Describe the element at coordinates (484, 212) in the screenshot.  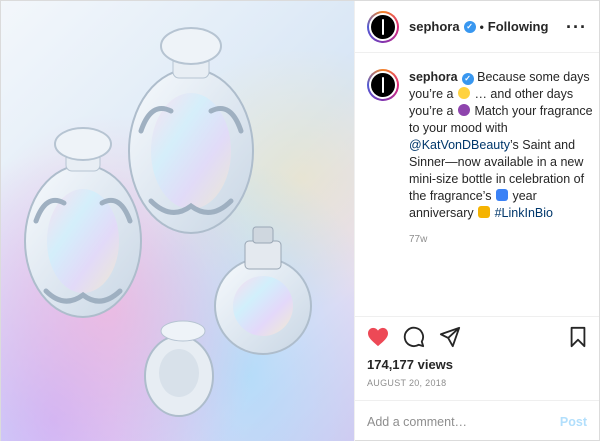
I see `party-popper-icon` at that location.